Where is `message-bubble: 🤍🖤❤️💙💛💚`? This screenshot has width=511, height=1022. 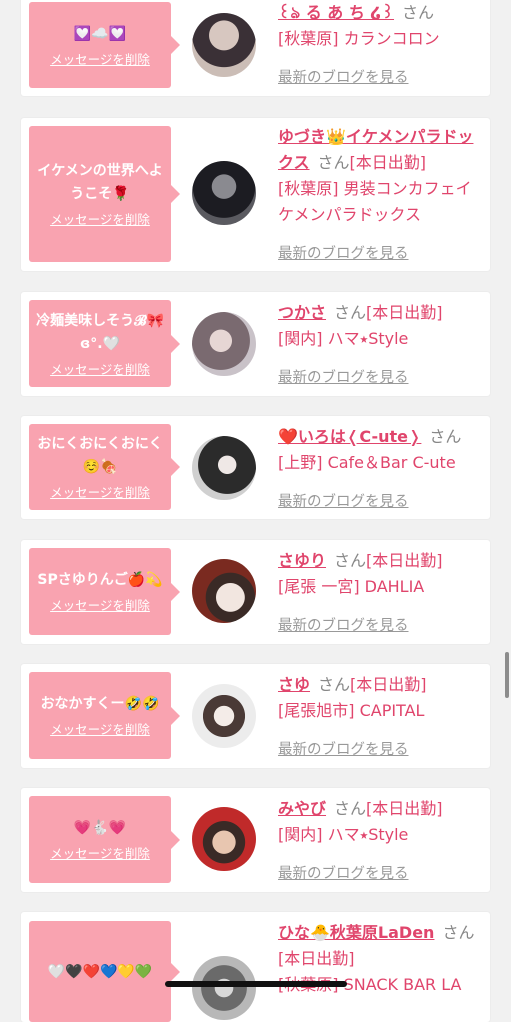
message-bubble: 🤍🖤❤️💙💛💚 is located at coordinates (104, 971).